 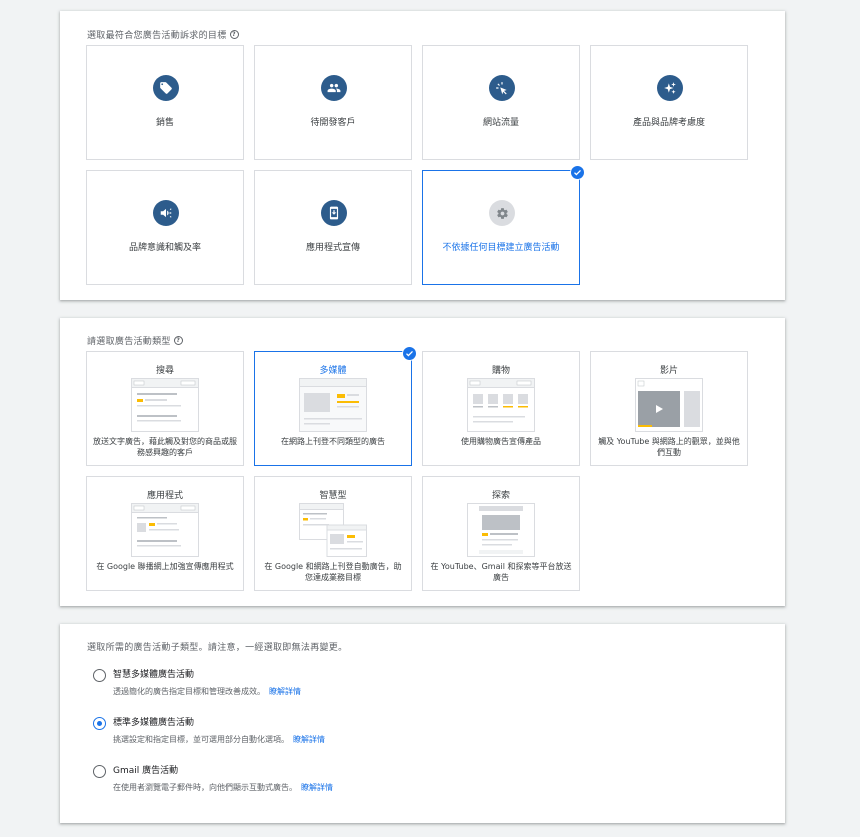 What do you see at coordinates (334, 88) in the screenshot?
I see `people-icon` at bounding box center [334, 88].